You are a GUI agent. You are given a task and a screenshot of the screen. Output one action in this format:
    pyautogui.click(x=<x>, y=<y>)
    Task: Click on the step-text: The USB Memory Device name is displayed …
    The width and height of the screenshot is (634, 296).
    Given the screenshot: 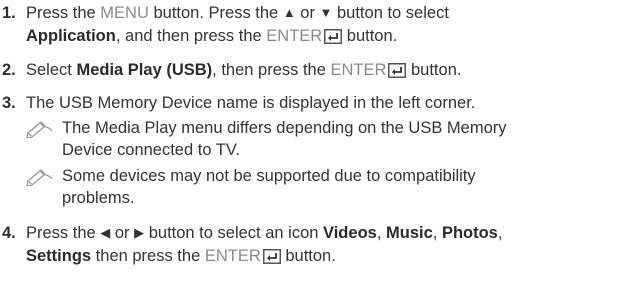 What is the action you would take?
    pyautogui.click(x=329, y=103)
    